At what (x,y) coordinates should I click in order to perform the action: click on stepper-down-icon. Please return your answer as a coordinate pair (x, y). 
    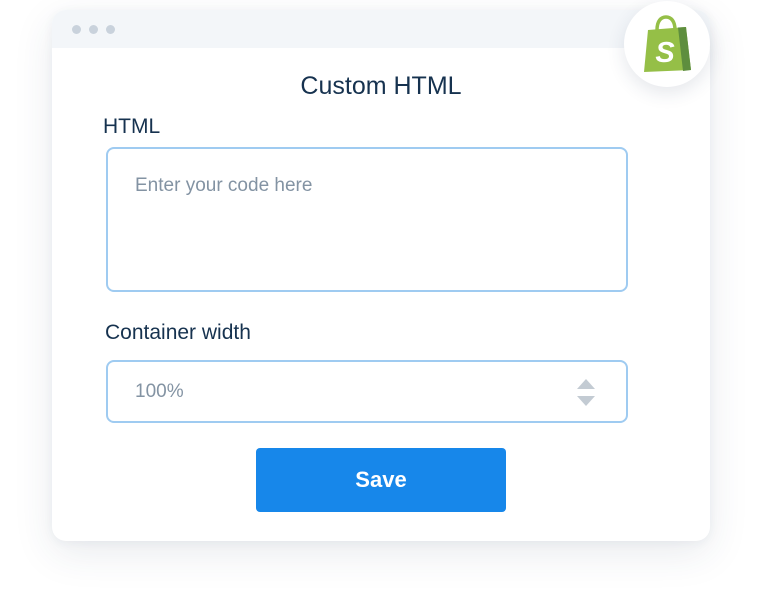
    Looking at the image, I should click on (586, 401).